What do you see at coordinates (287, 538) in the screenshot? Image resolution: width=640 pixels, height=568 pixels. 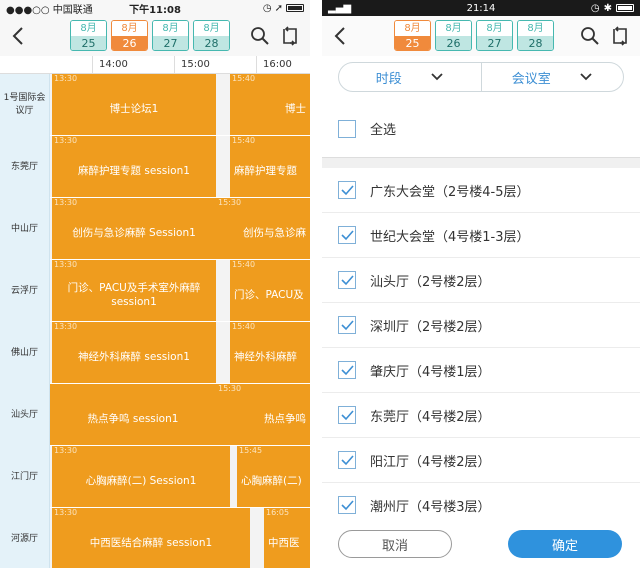 I see `session-block: 16:05 中西医` at bounding box center [287, 538].